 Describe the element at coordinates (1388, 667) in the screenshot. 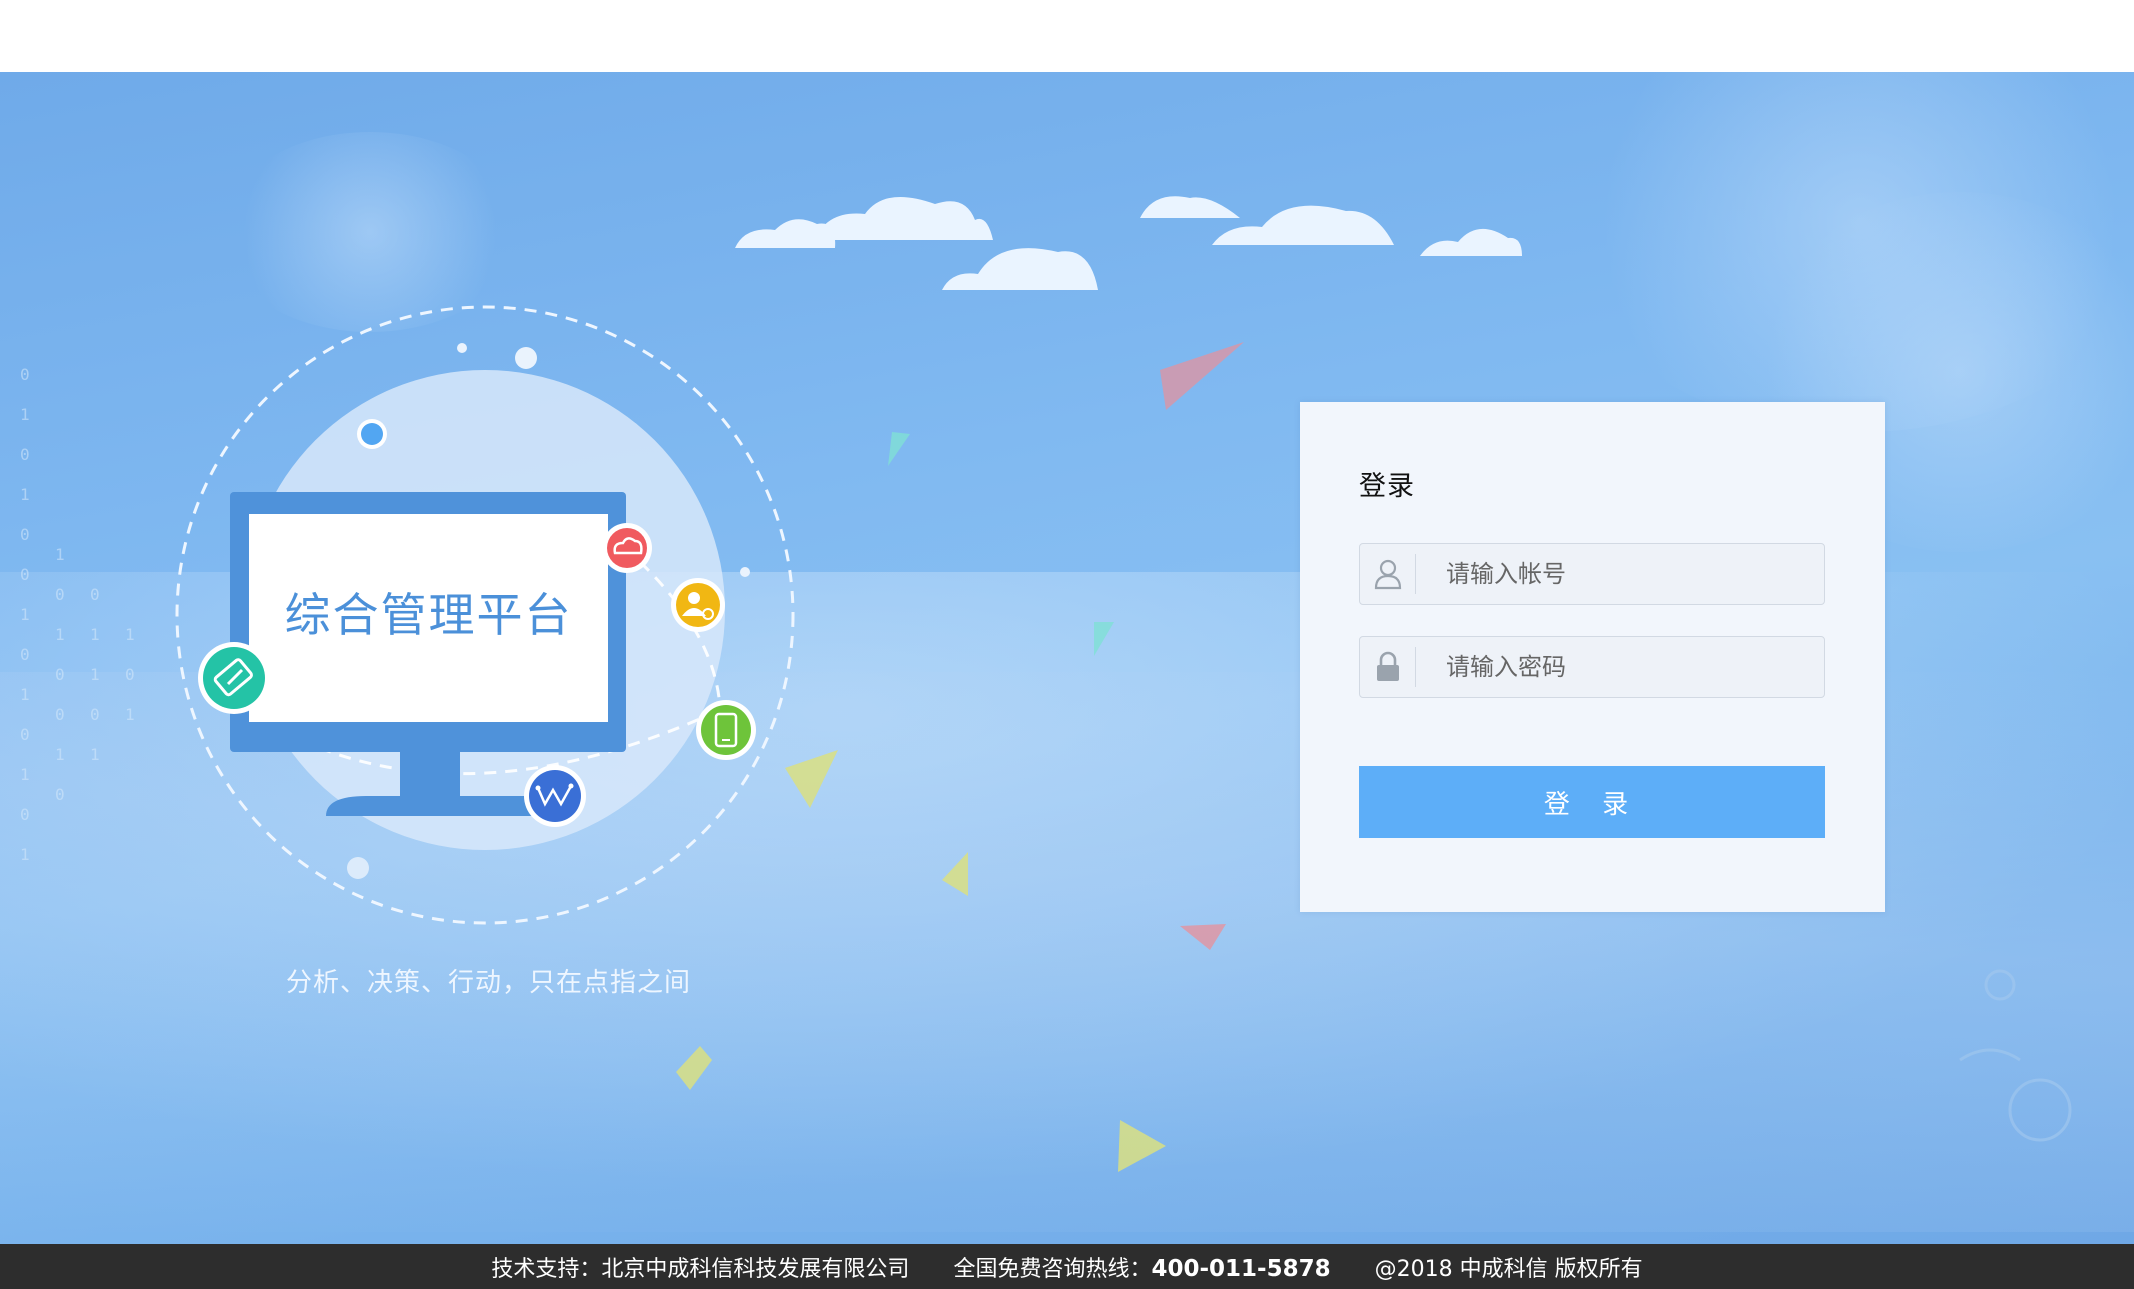

I see `lock-icon` at that location.